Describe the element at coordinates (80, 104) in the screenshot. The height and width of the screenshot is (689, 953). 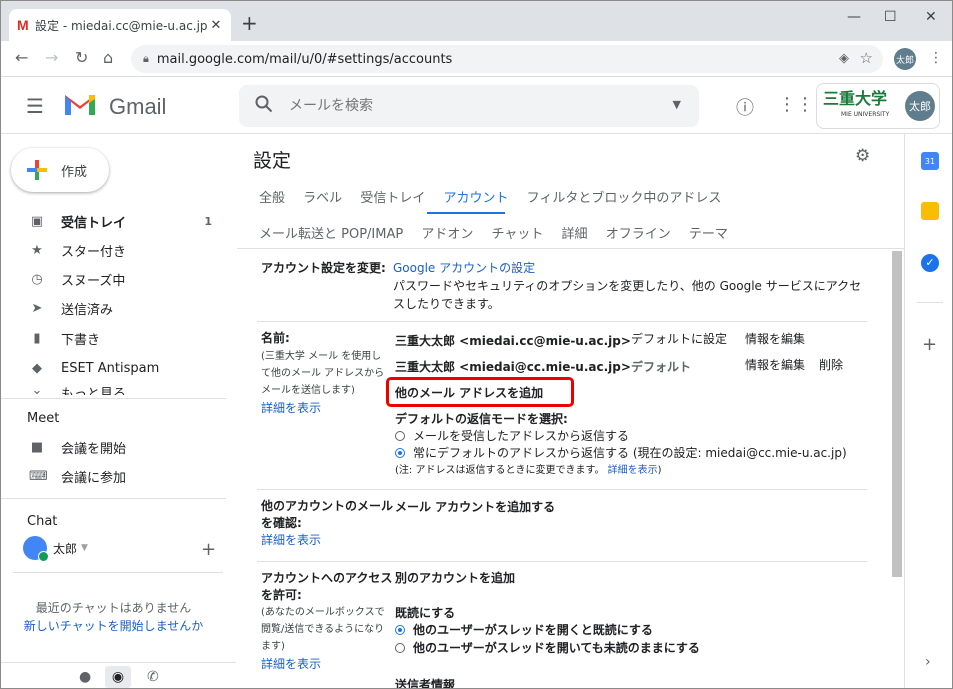
I see `gmail-logo-icon` at that location.